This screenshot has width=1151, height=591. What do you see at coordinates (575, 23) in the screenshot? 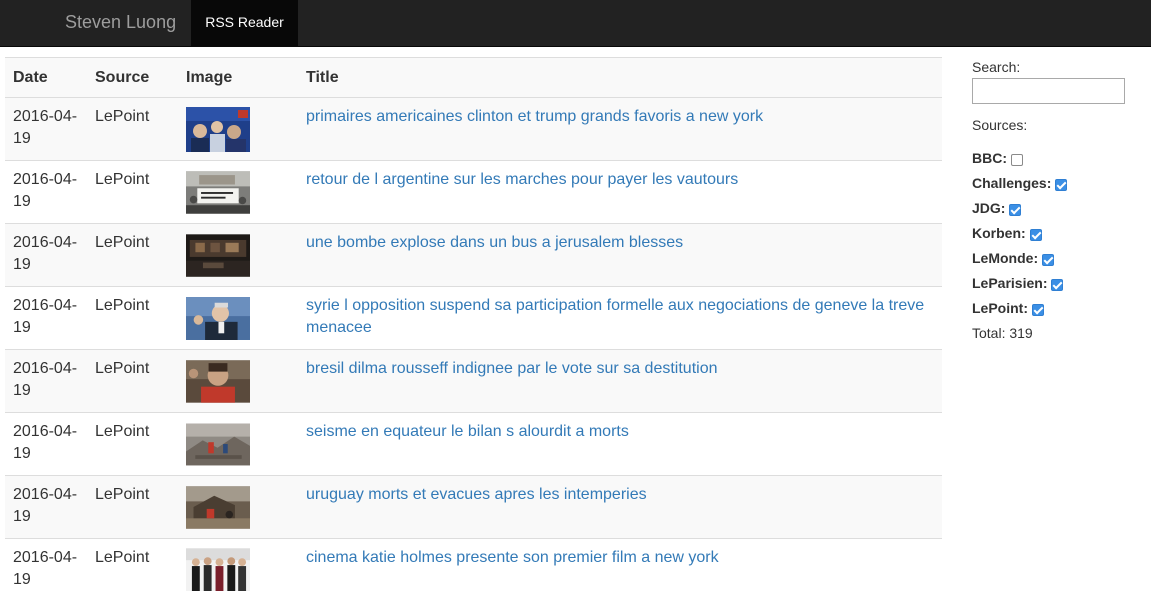
I see `top-navbar: Steven Luong RSS Reader` at bounding box center [575, 23].